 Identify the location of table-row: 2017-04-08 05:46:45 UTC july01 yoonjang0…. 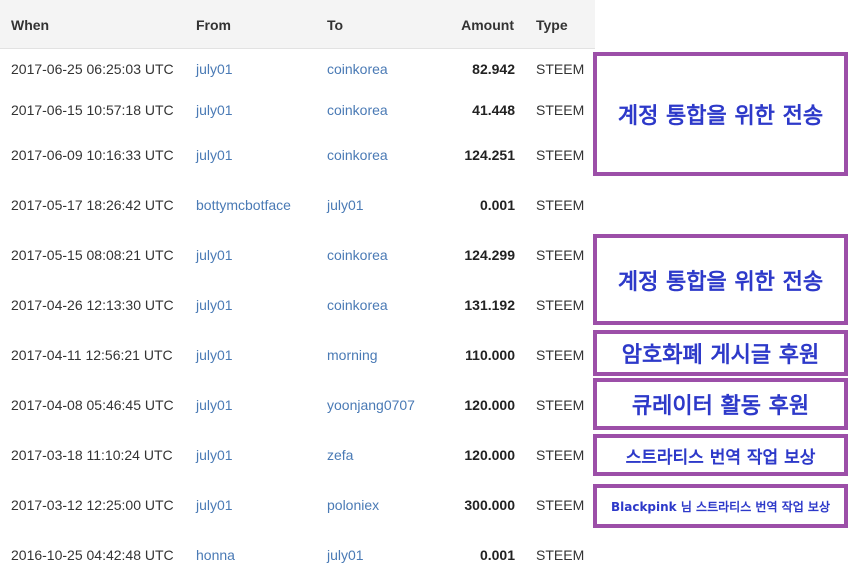
(297, 405).